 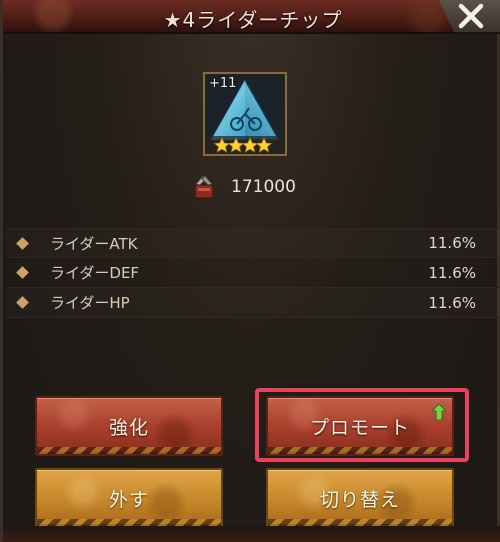 What do you see at coordinates (95, 273) in the screenshot?
I see `stat-label: ライダーDEF` at bounding box center [95, 273].